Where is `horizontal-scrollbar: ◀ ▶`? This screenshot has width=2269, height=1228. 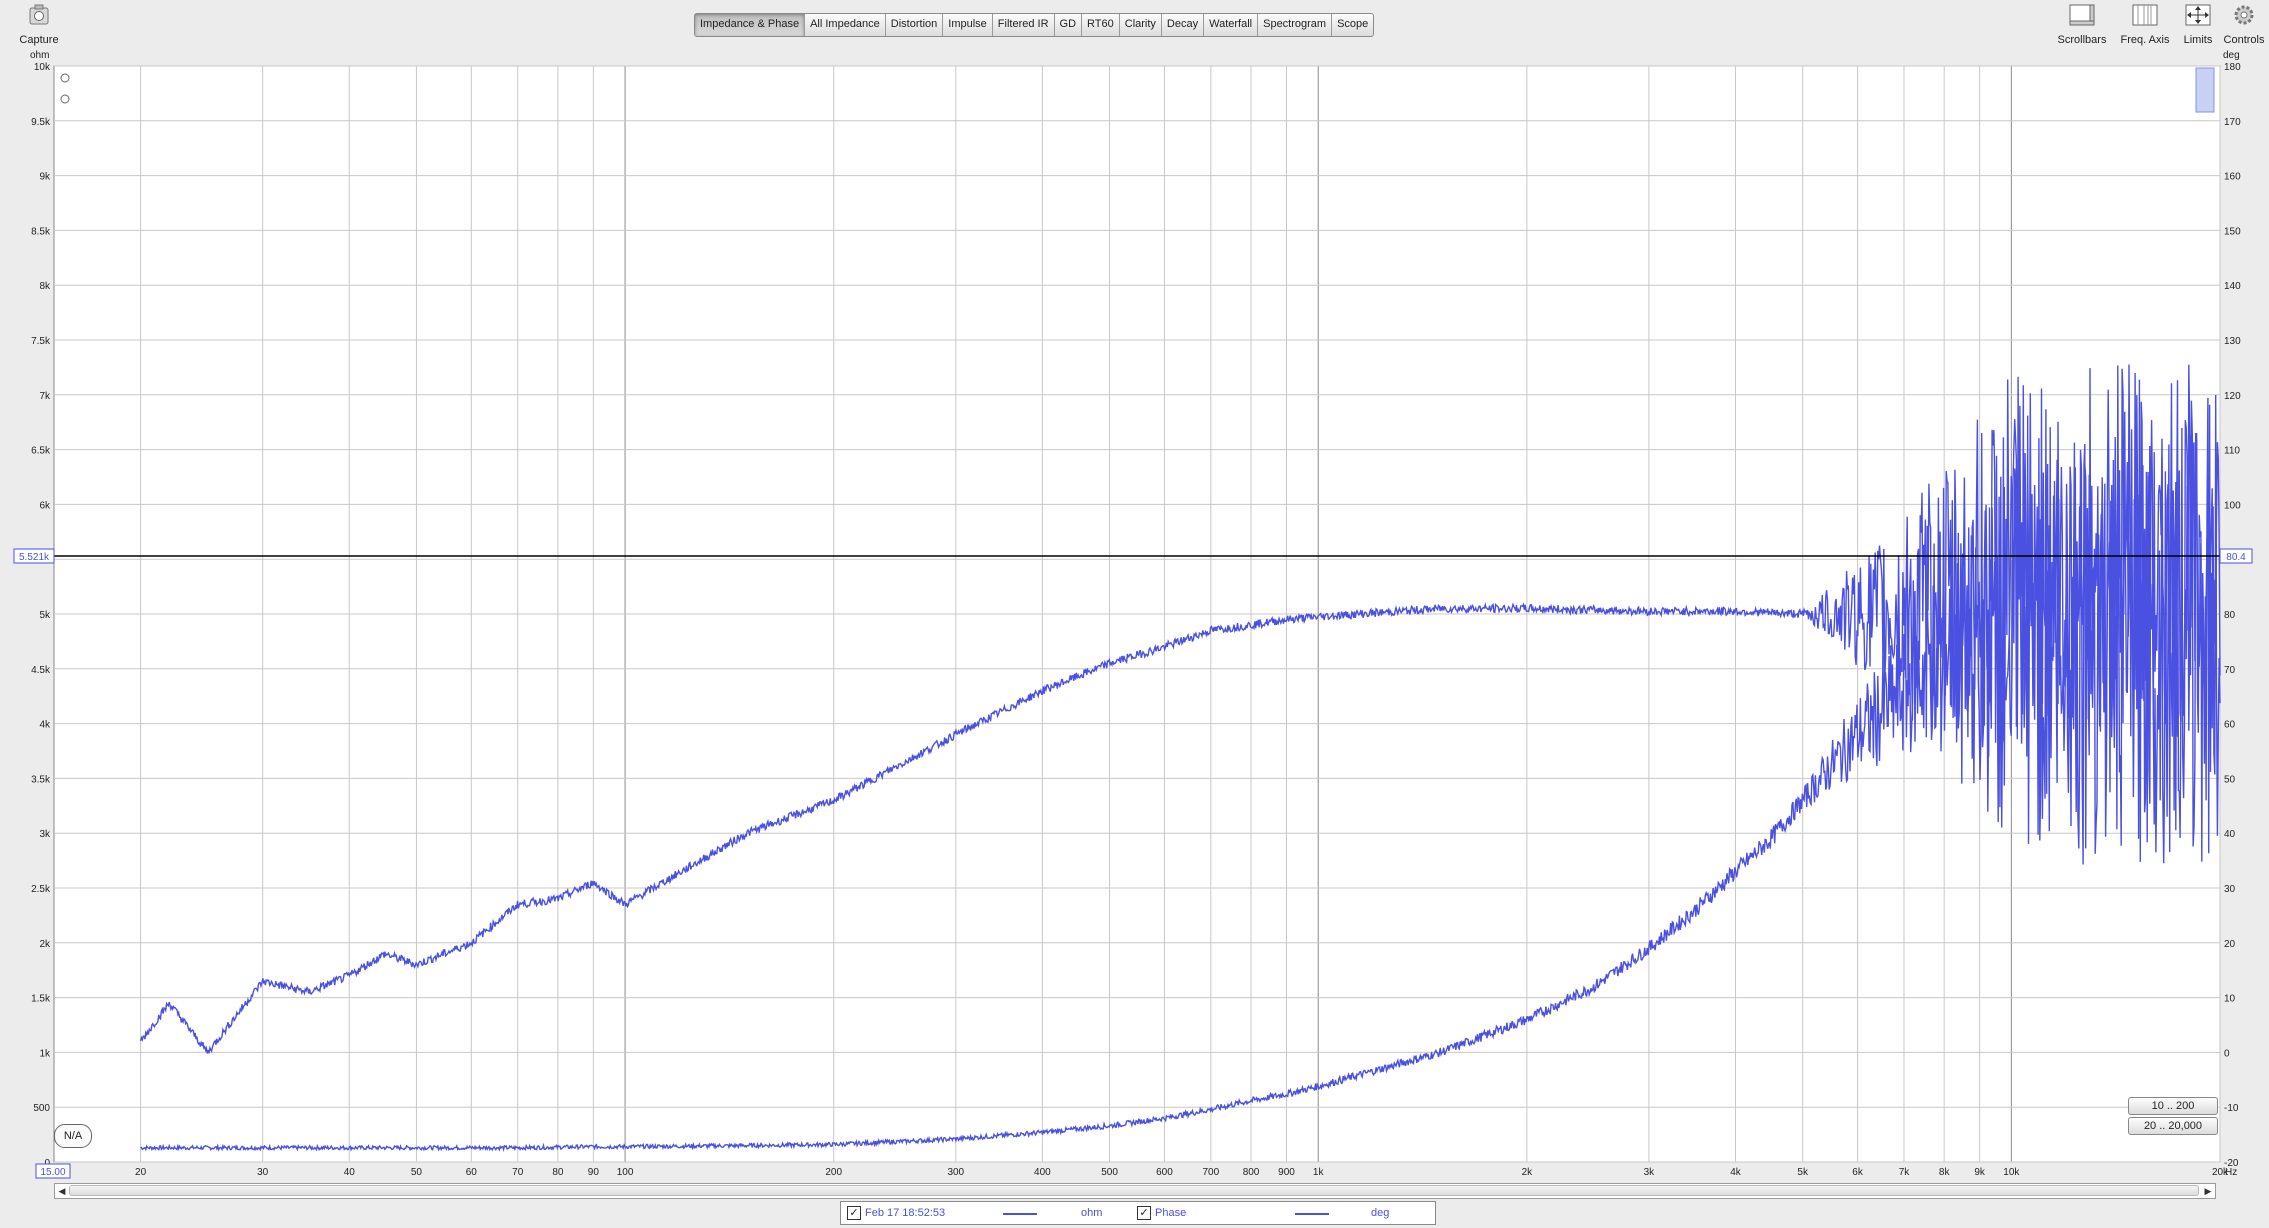 horizontal-scrollbar: ◀ ▶ is located at coordinates (1135, 1191).